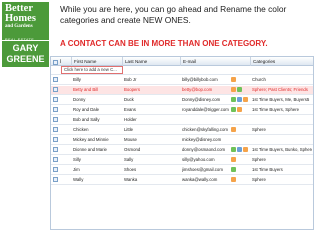 This screenshot has width=320, height=240. Describe the element at coordinates (98, 150) in the screenshot. I see `first-name-cell: Dionne and Marie` at that location.